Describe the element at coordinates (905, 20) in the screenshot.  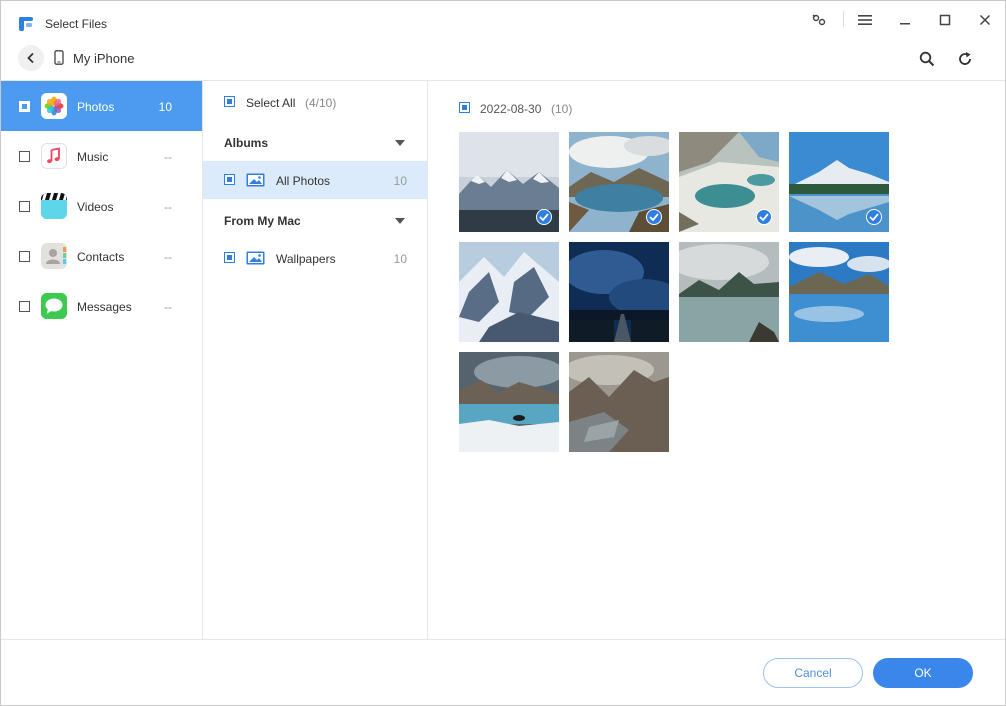
I see `minimize-icon` at that location.